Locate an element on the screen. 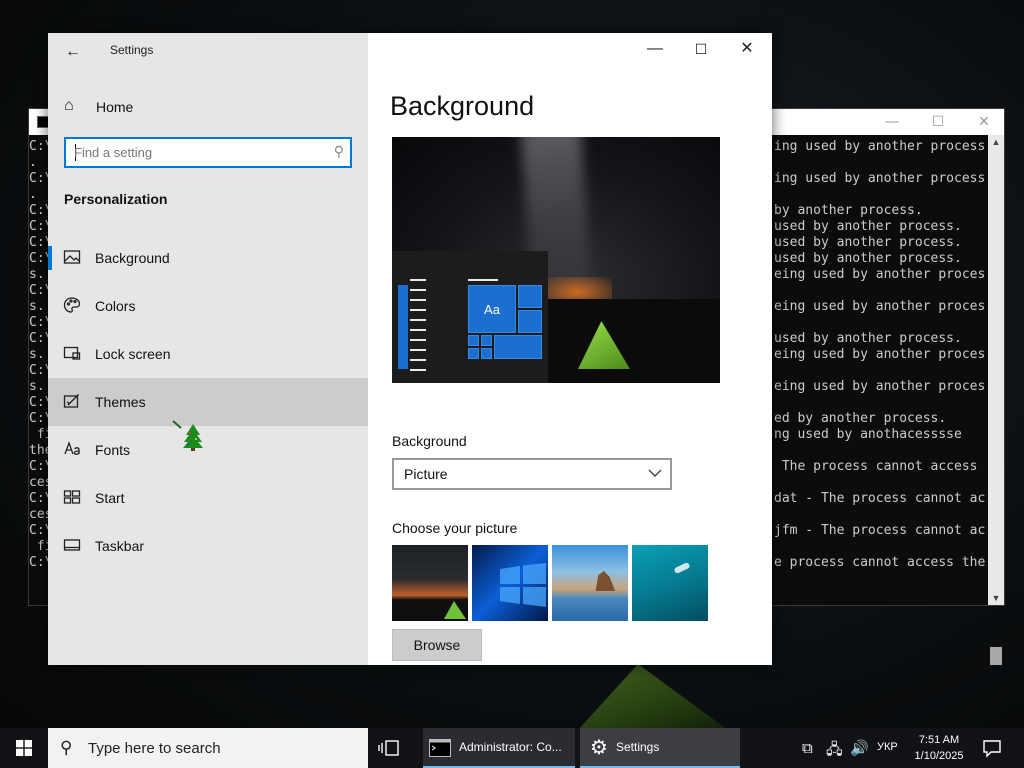  start-button is located at coordinates (24, 748).